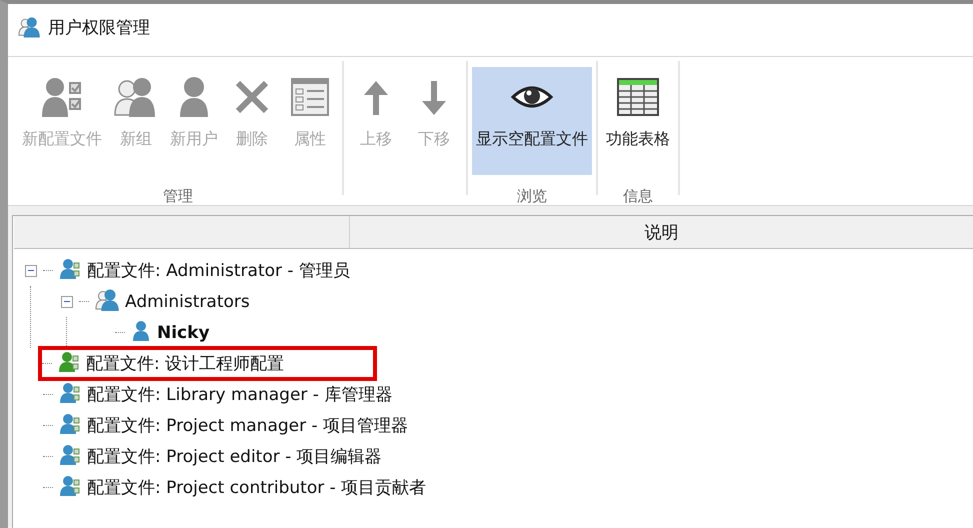  What do you see at coordinates (218, 271) in the screenshot?
I see `tree-item-label: 配置文件: Administrator - 管理员` at bounding box center [218, 271].